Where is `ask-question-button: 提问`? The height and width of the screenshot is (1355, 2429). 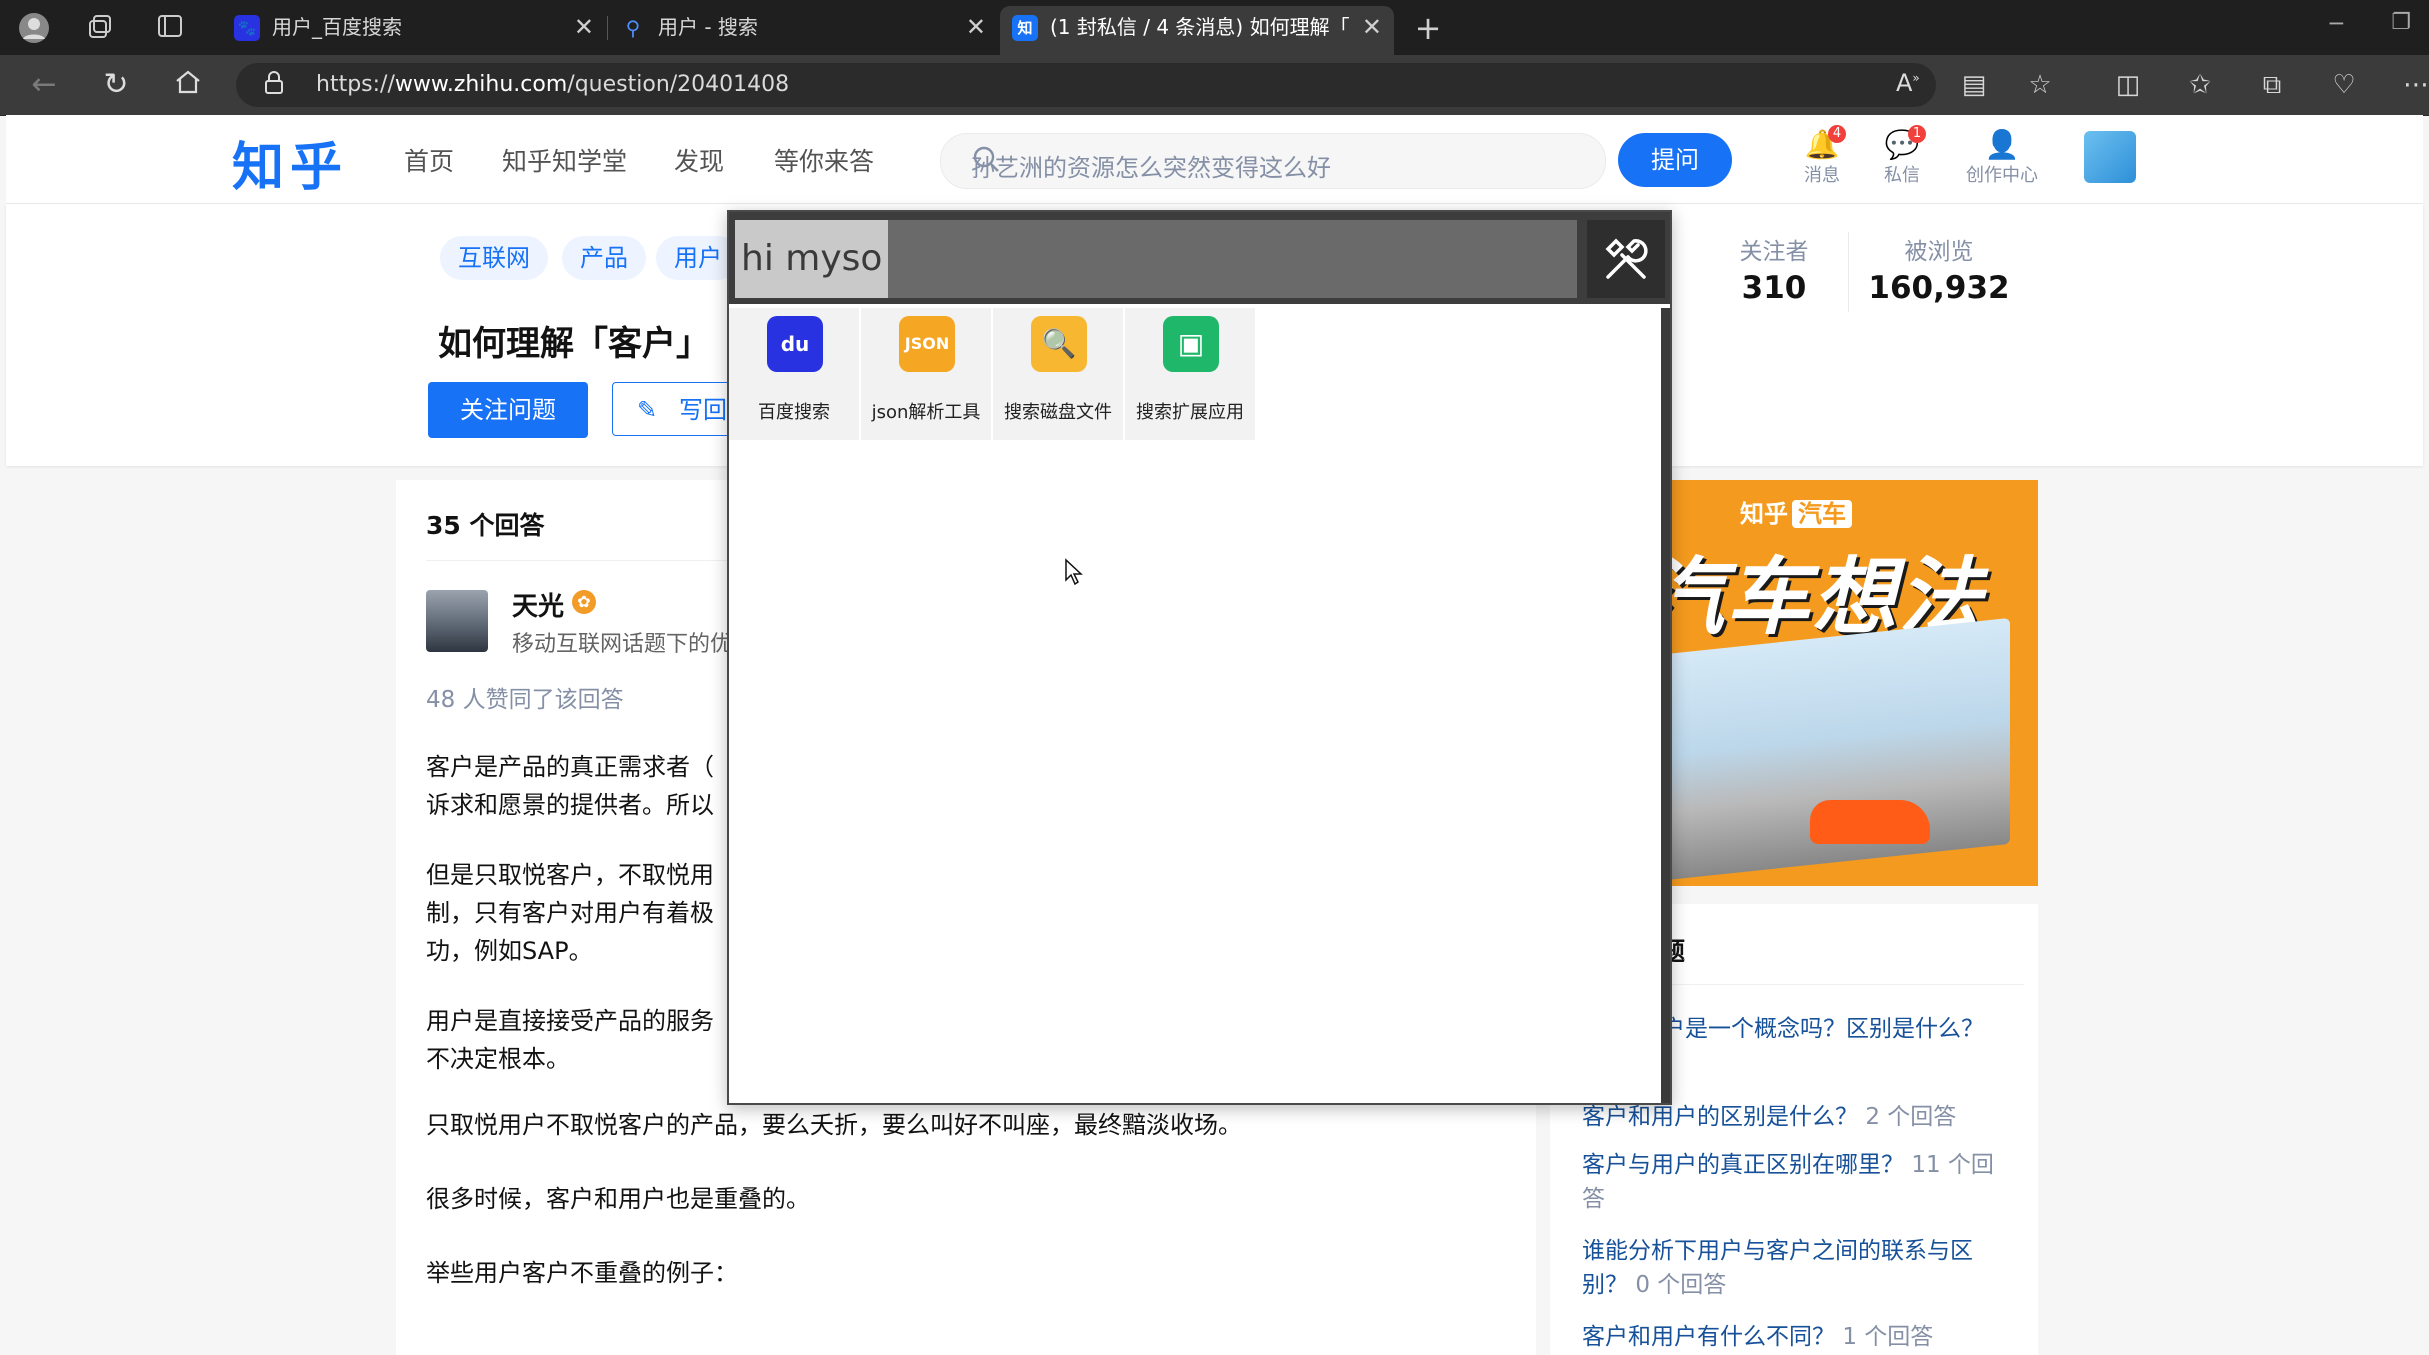
ask-question-button: 提问 is located at coordinates (1675, 160).